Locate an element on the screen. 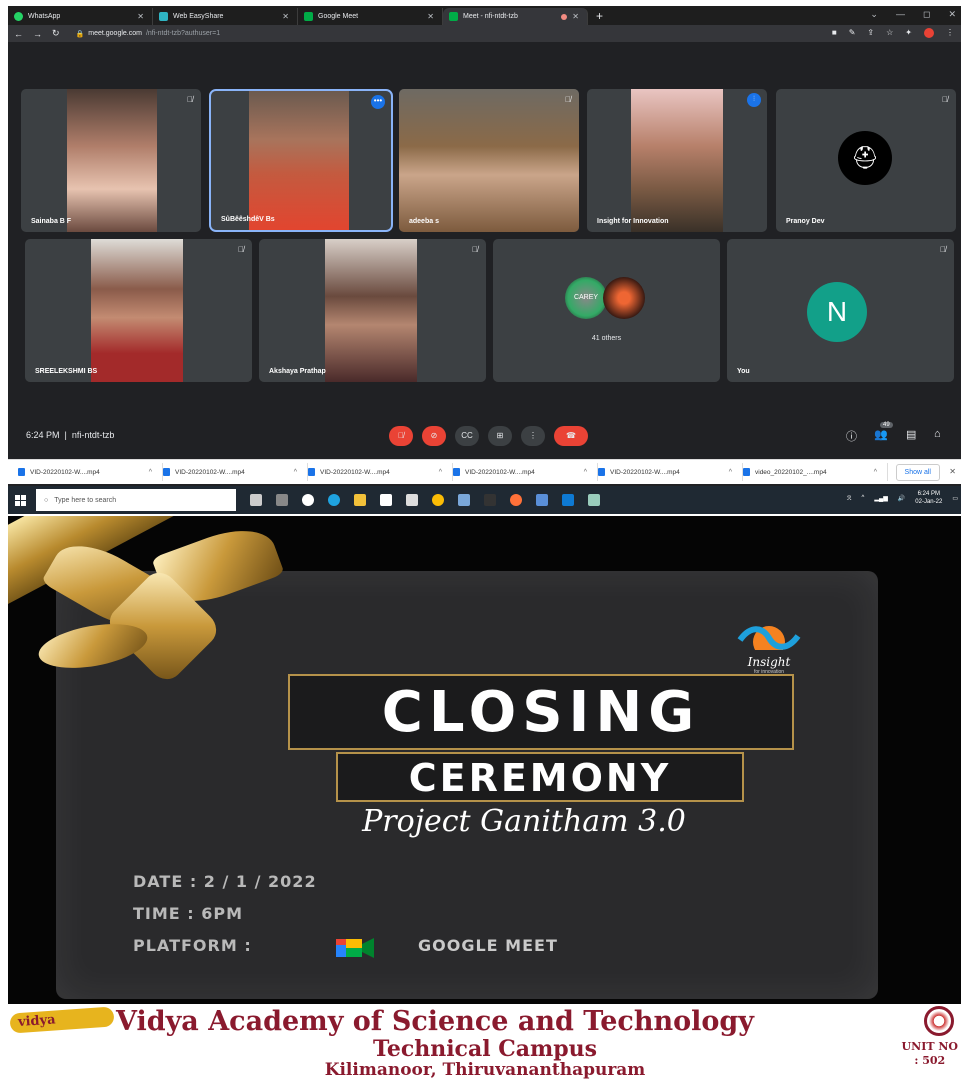 The image size is (961, 1086). more-options-icon: ••• is located at coordinates (378, 102).